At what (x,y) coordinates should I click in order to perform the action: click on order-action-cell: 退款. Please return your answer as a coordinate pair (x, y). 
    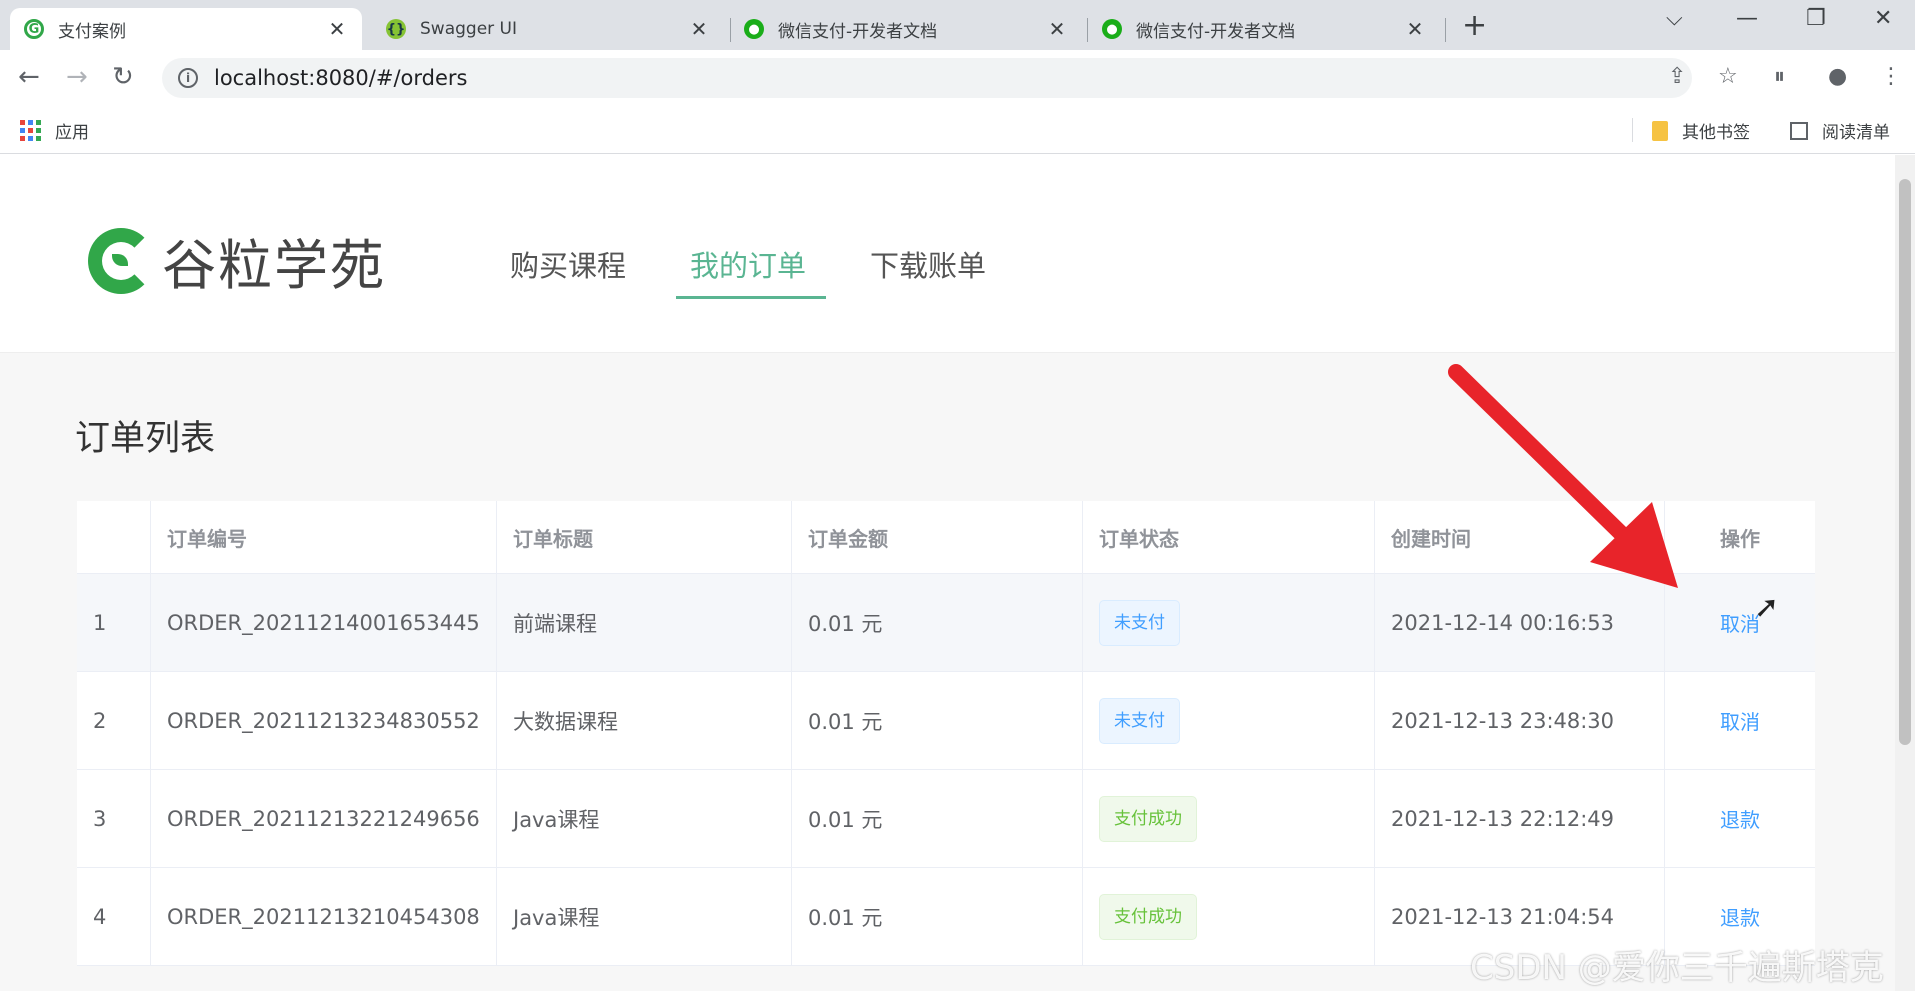
    Looking at the image, I should click on (1740, 818).